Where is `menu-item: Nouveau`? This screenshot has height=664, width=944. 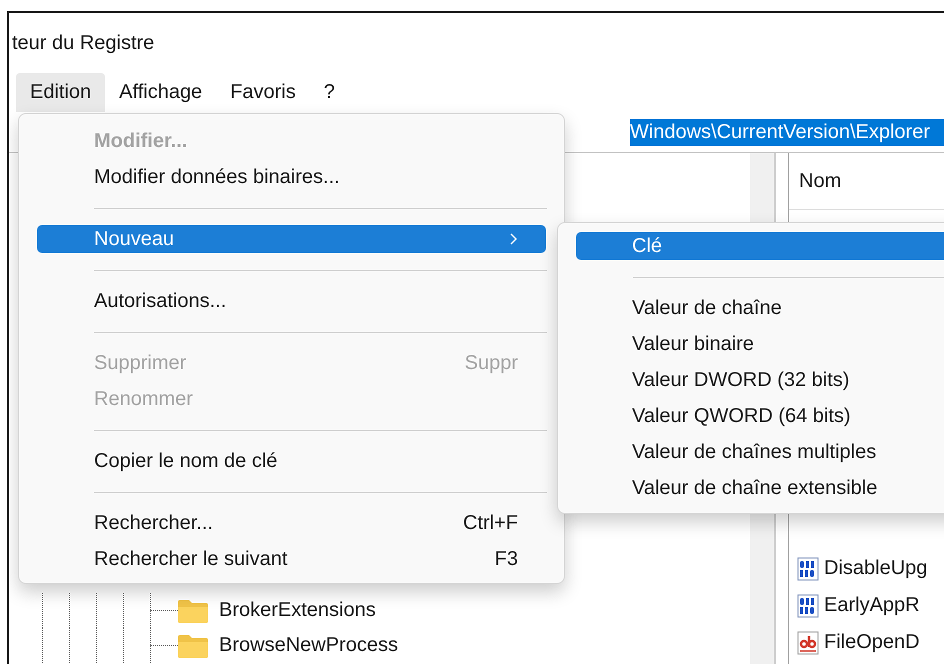
menu-item: Nouveau is located at coordinates (291, 239).